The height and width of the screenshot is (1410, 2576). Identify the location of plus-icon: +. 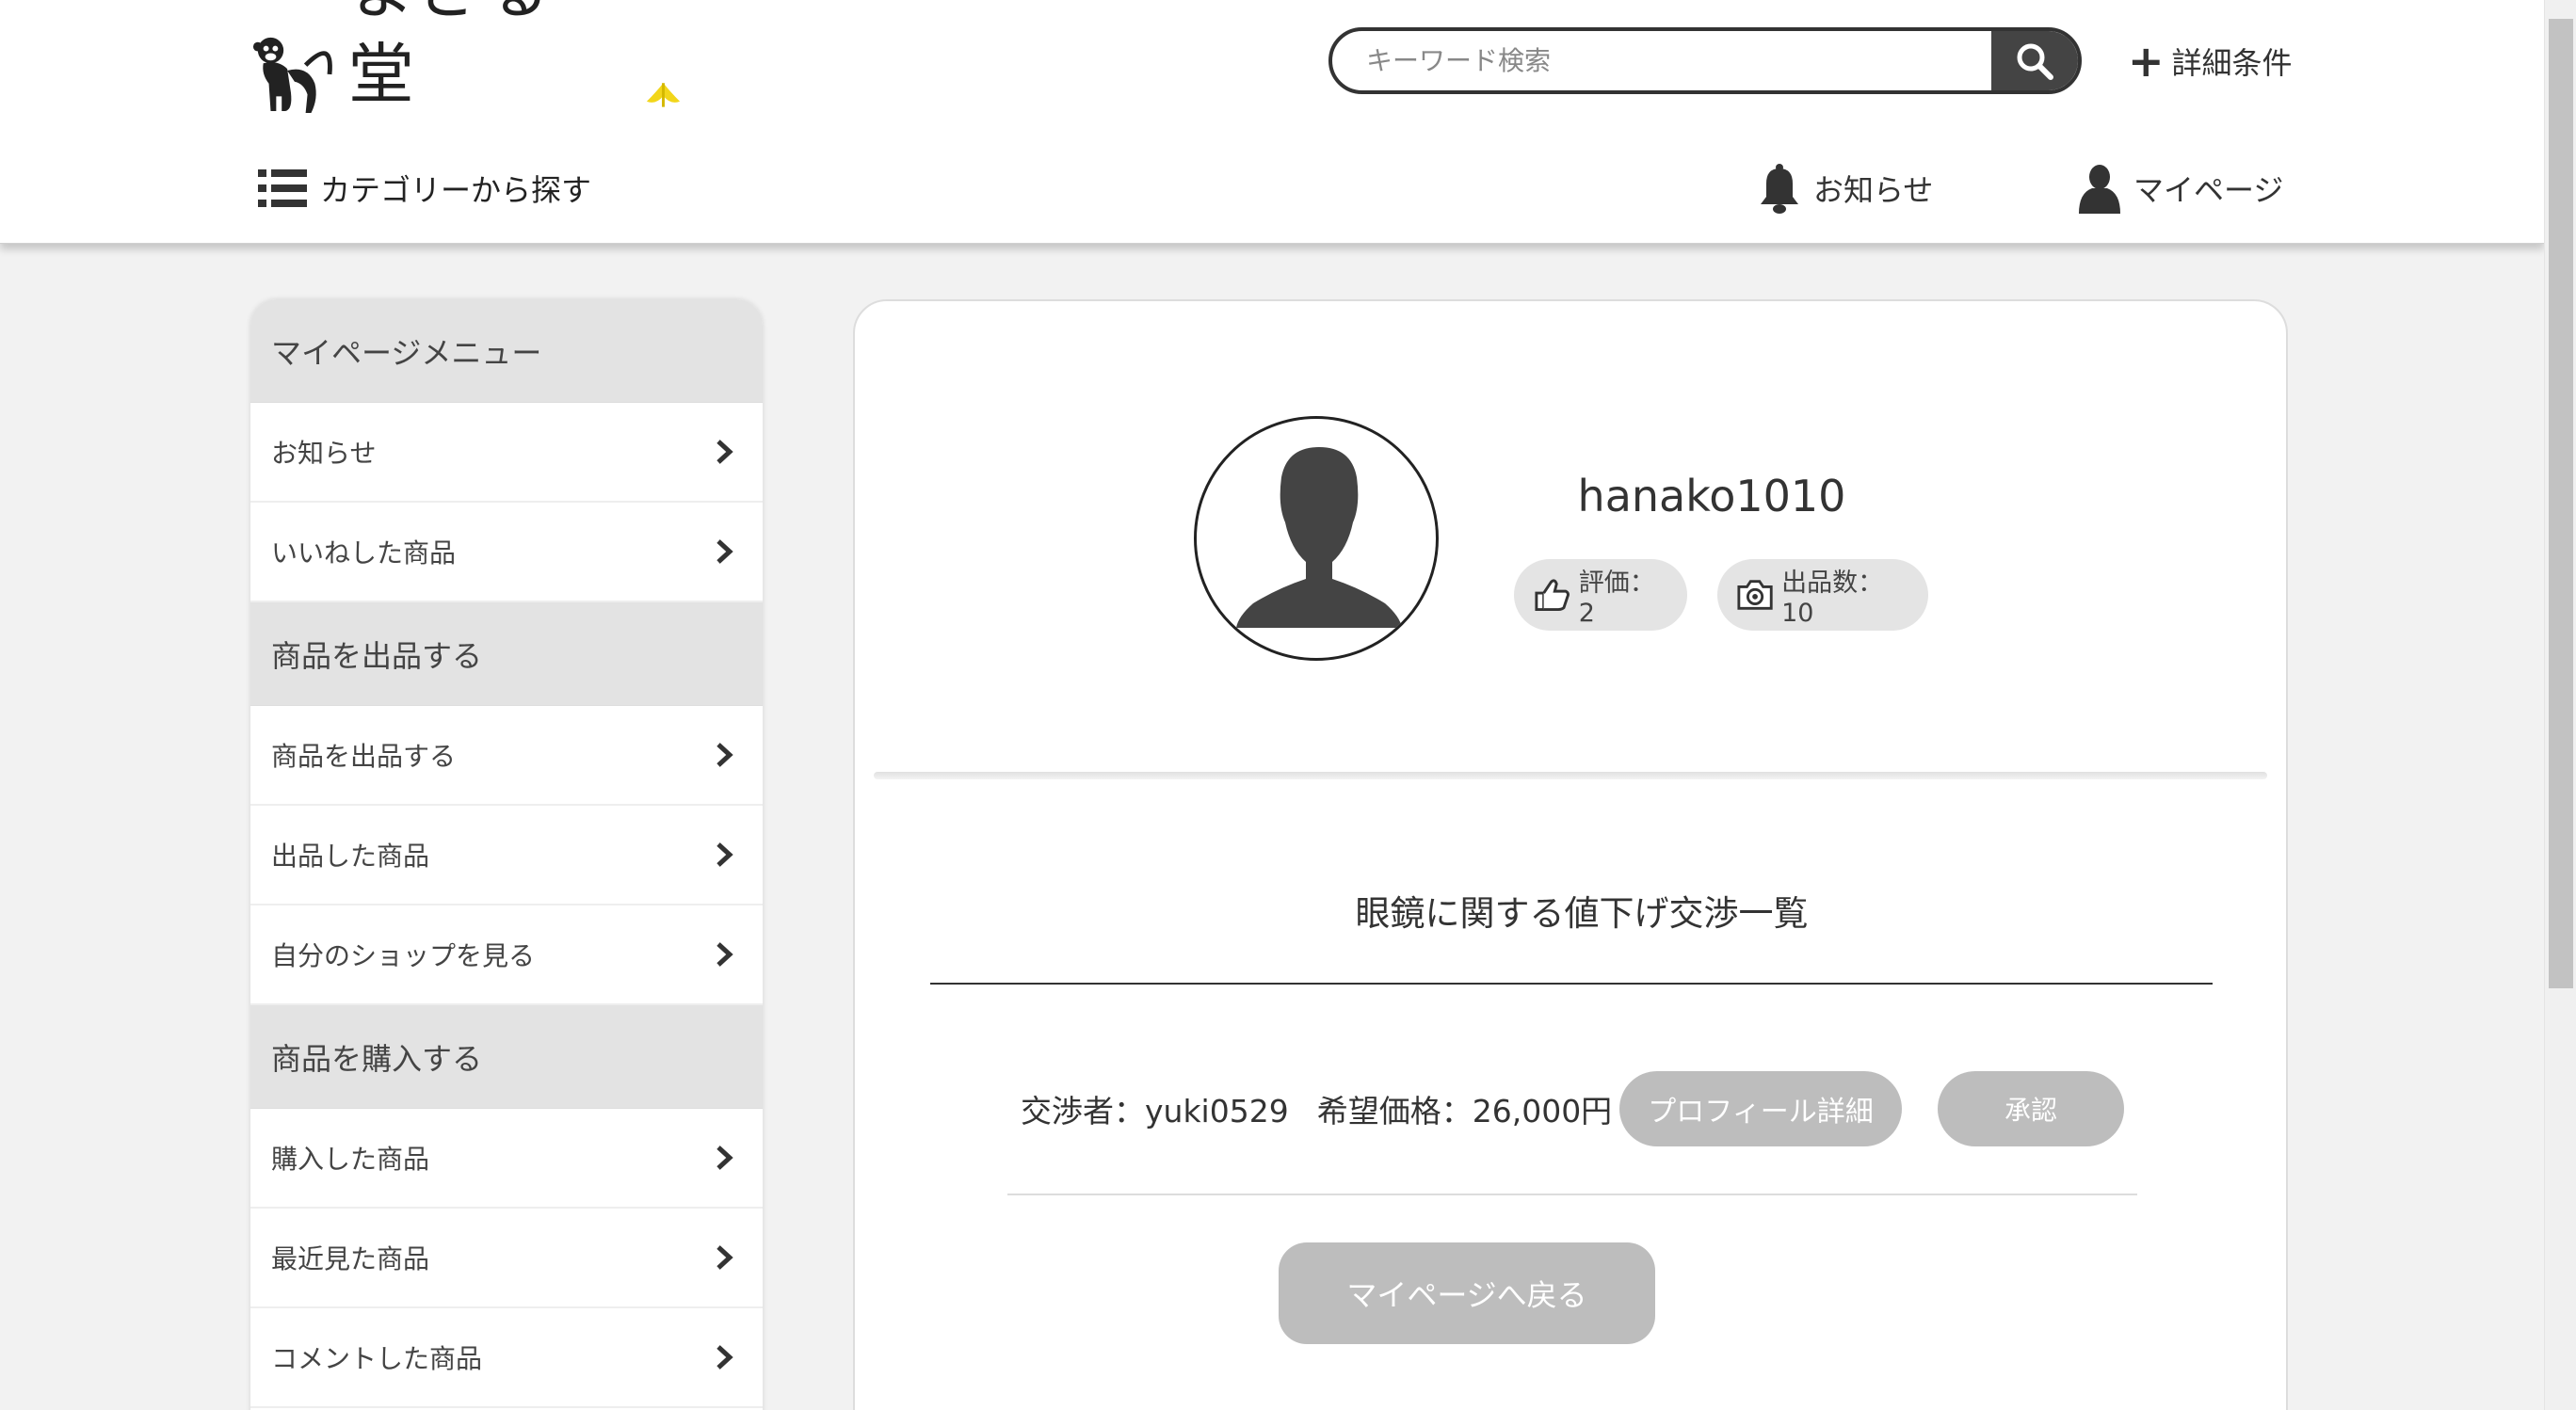
(2146, 62).